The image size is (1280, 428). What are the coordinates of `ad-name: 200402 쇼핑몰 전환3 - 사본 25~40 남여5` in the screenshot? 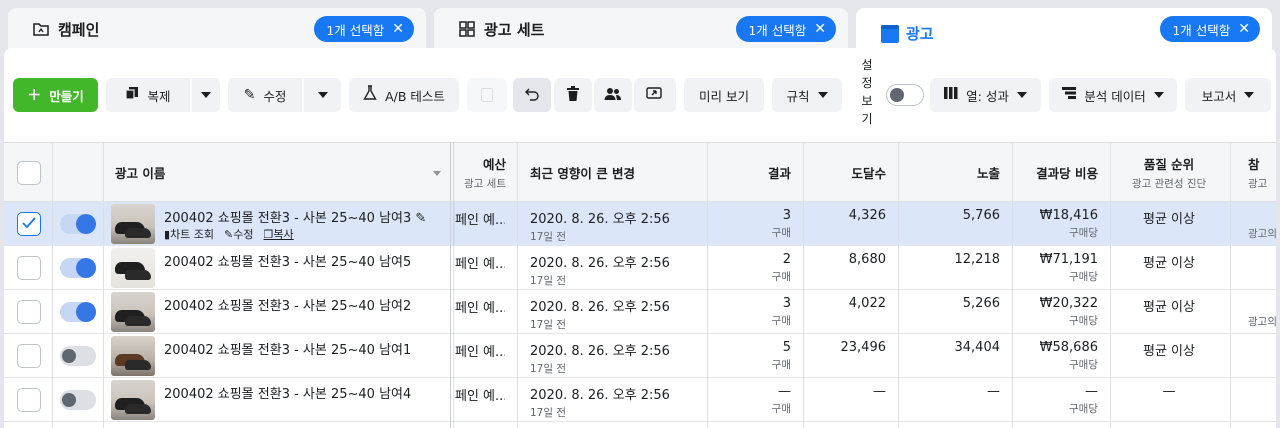 It's located at (287, 260).